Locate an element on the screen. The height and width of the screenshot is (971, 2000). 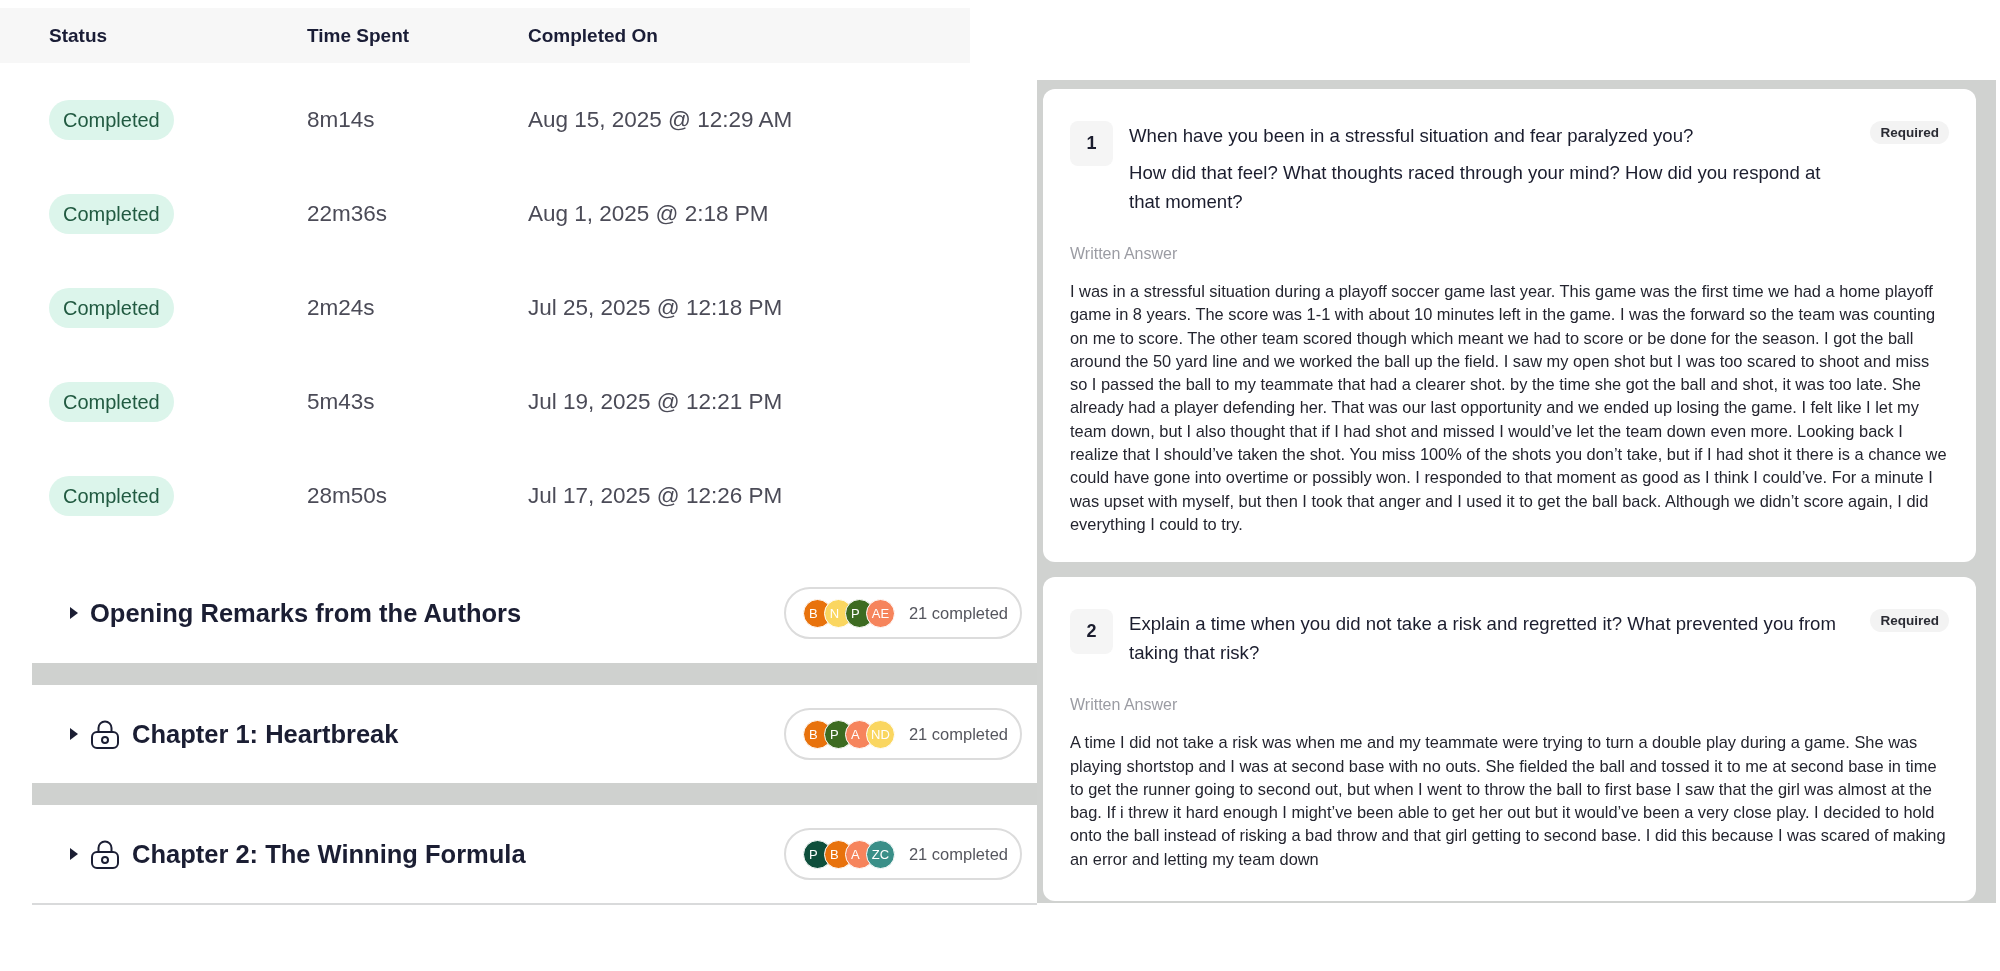
column-header: Status is located at coordinates (79, 35).